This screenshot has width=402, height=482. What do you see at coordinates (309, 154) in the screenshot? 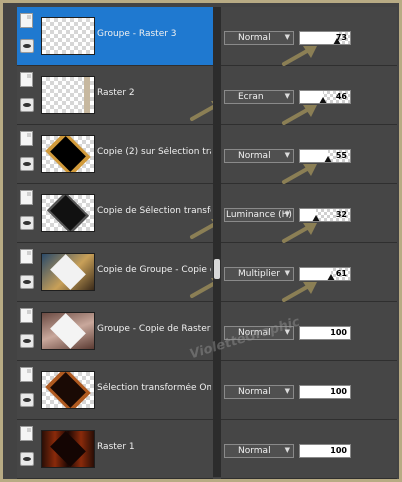
I see `layer-properties-row: Normal ▼ 55` at bounding box center [309, 154].